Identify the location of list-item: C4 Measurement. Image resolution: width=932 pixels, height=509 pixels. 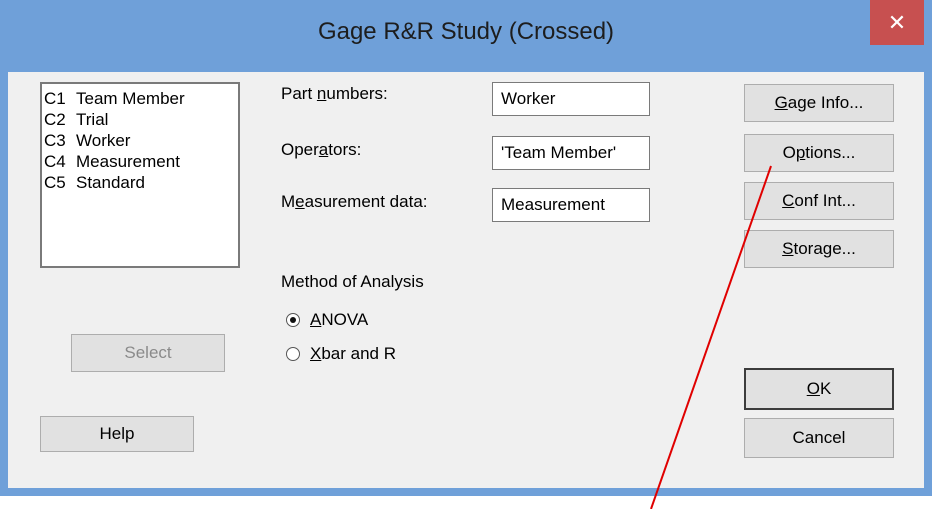
(140, 161).